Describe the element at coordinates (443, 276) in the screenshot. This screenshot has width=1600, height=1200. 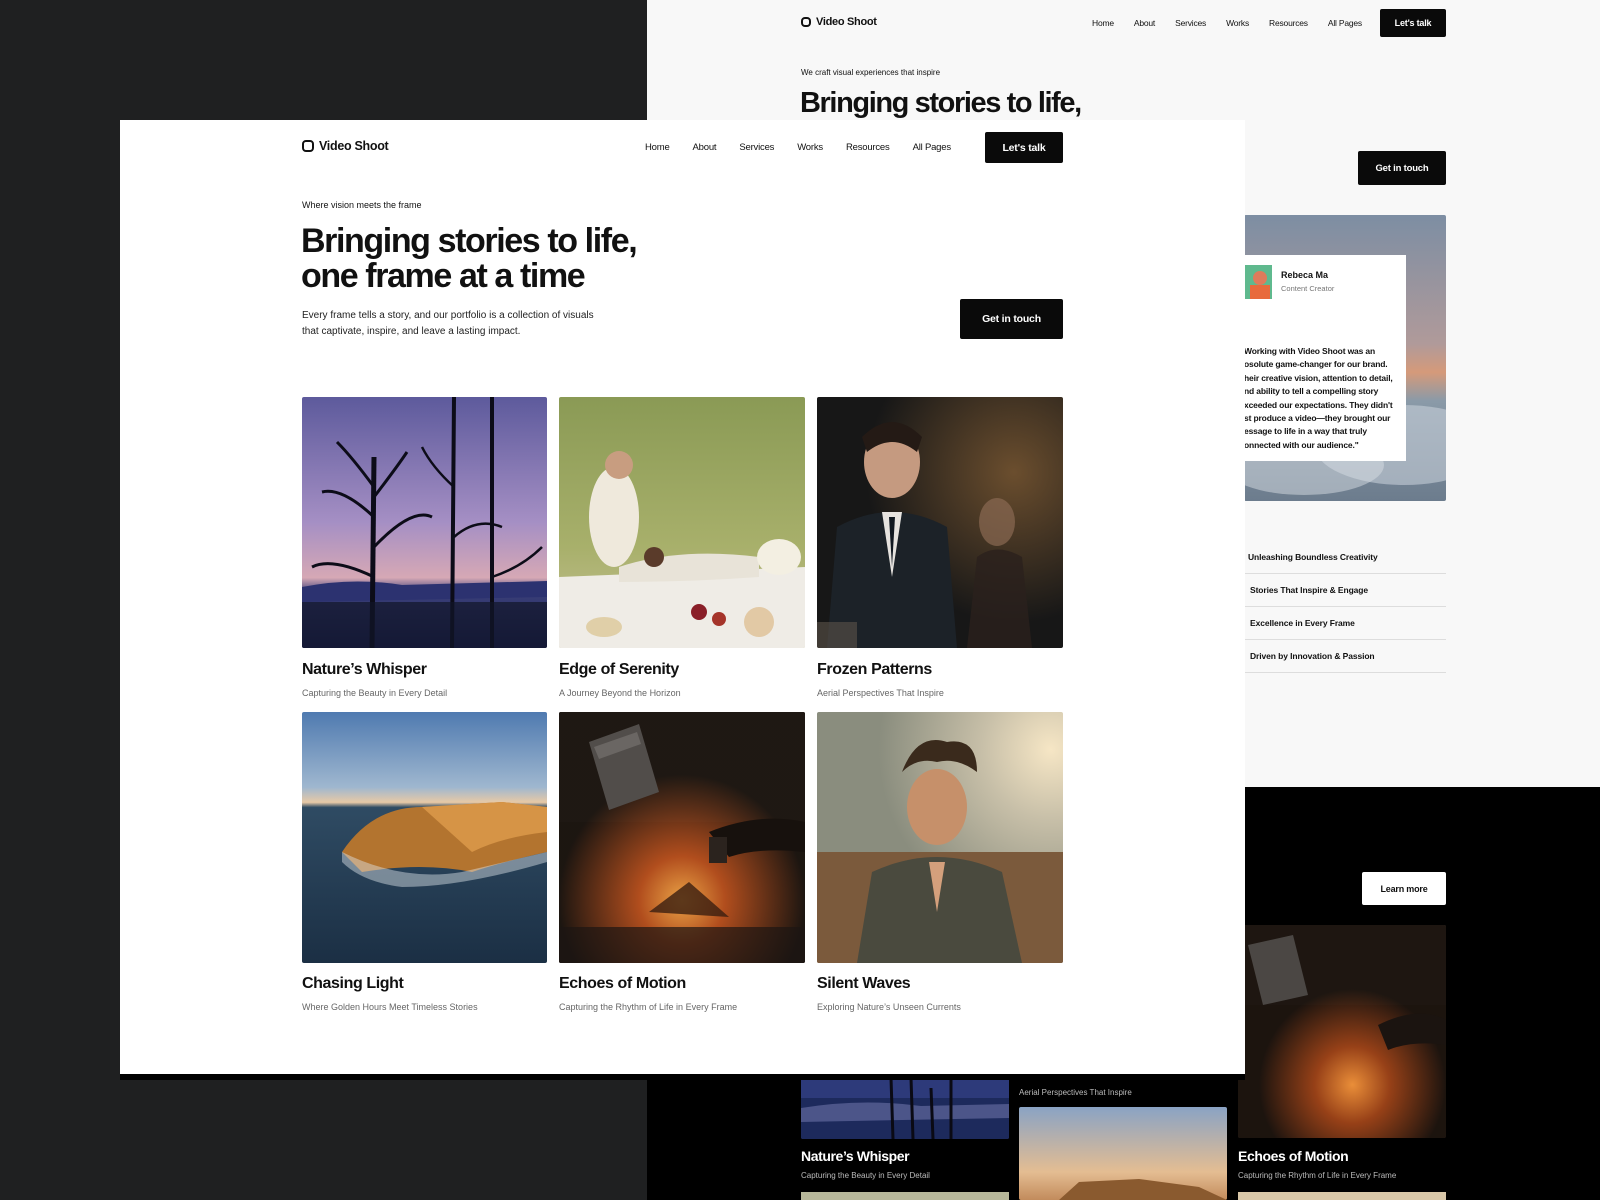
I see `hero-headline-line2: one frame at a time` at that location.